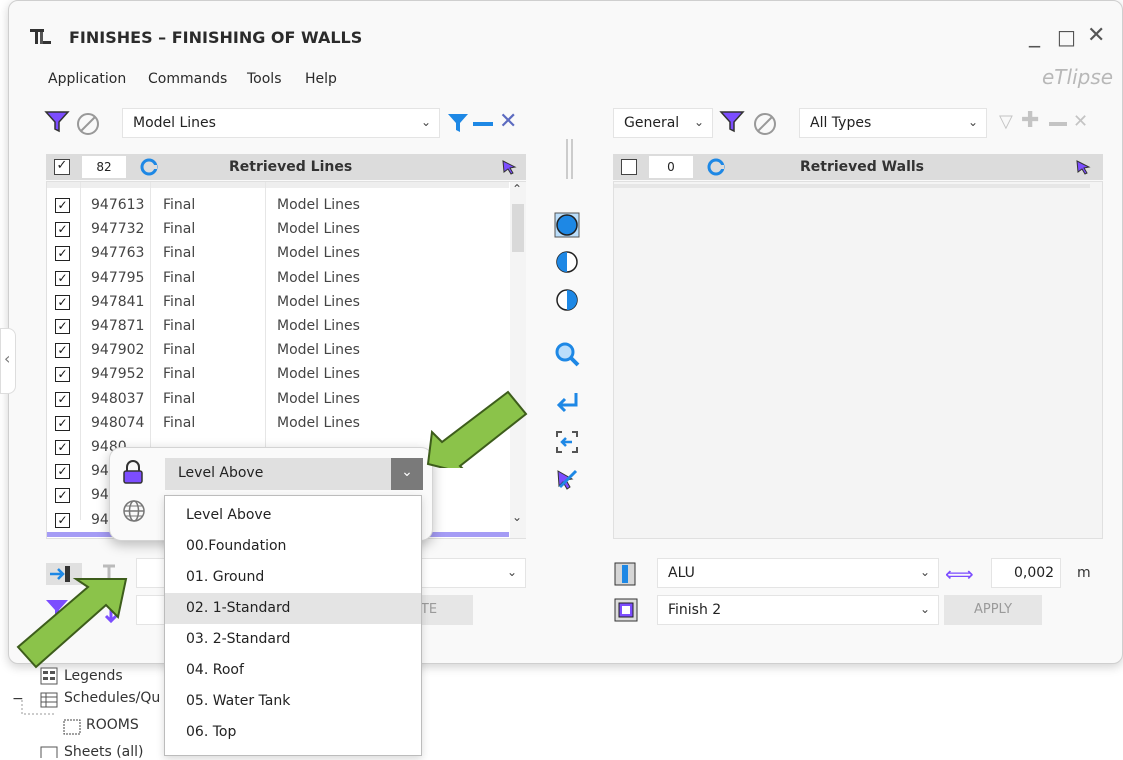 This screenshot has width=1123, height=760. What do you see at coordinates (663, 123) in the screenshot?
I see `category-combo: General ⌄` at bounding box center [663, 123].